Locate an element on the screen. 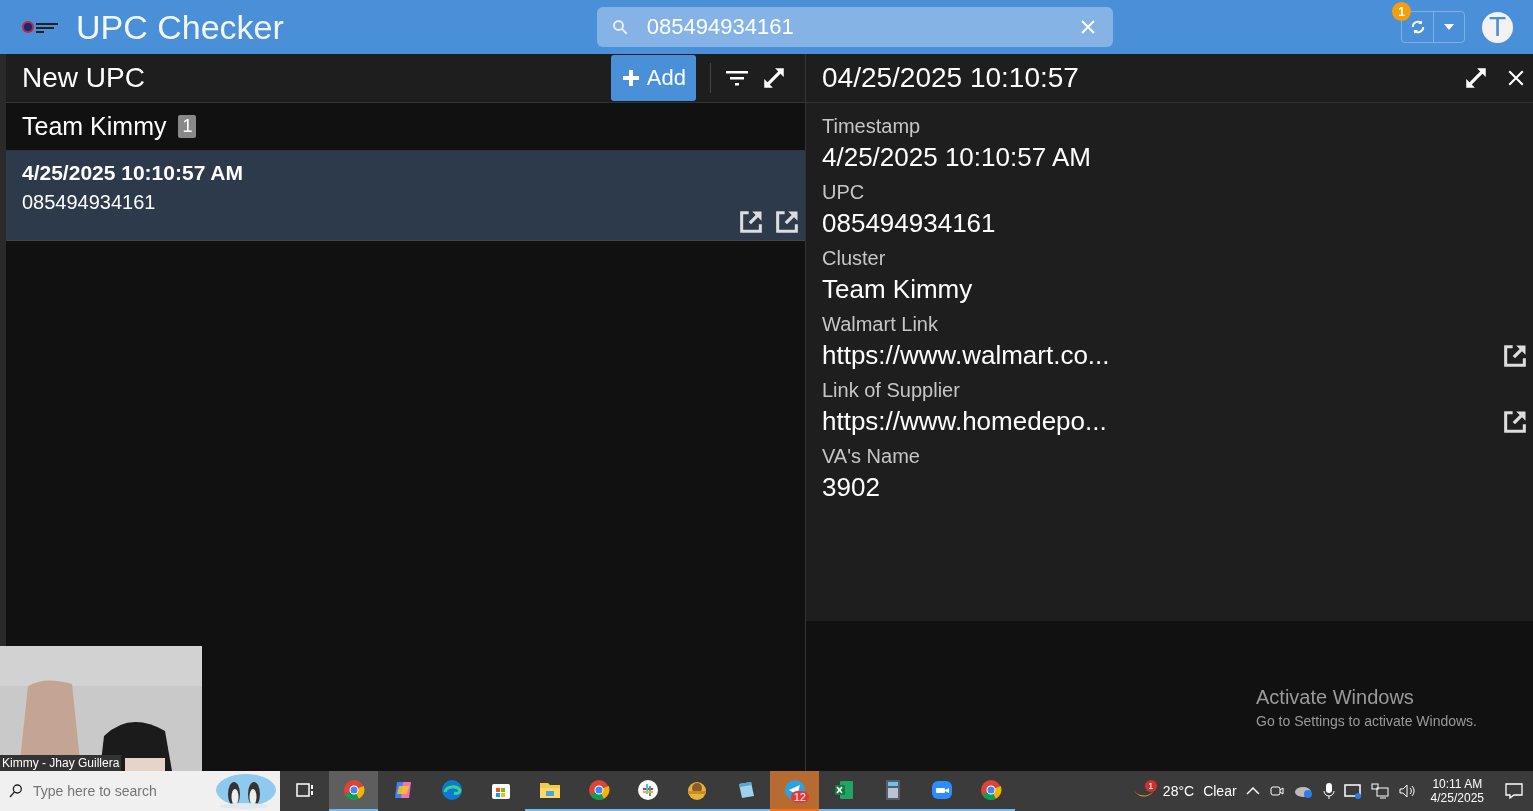 This screenshot has height=811, width=1533. network-icon is located at coordinates (1379, 791).